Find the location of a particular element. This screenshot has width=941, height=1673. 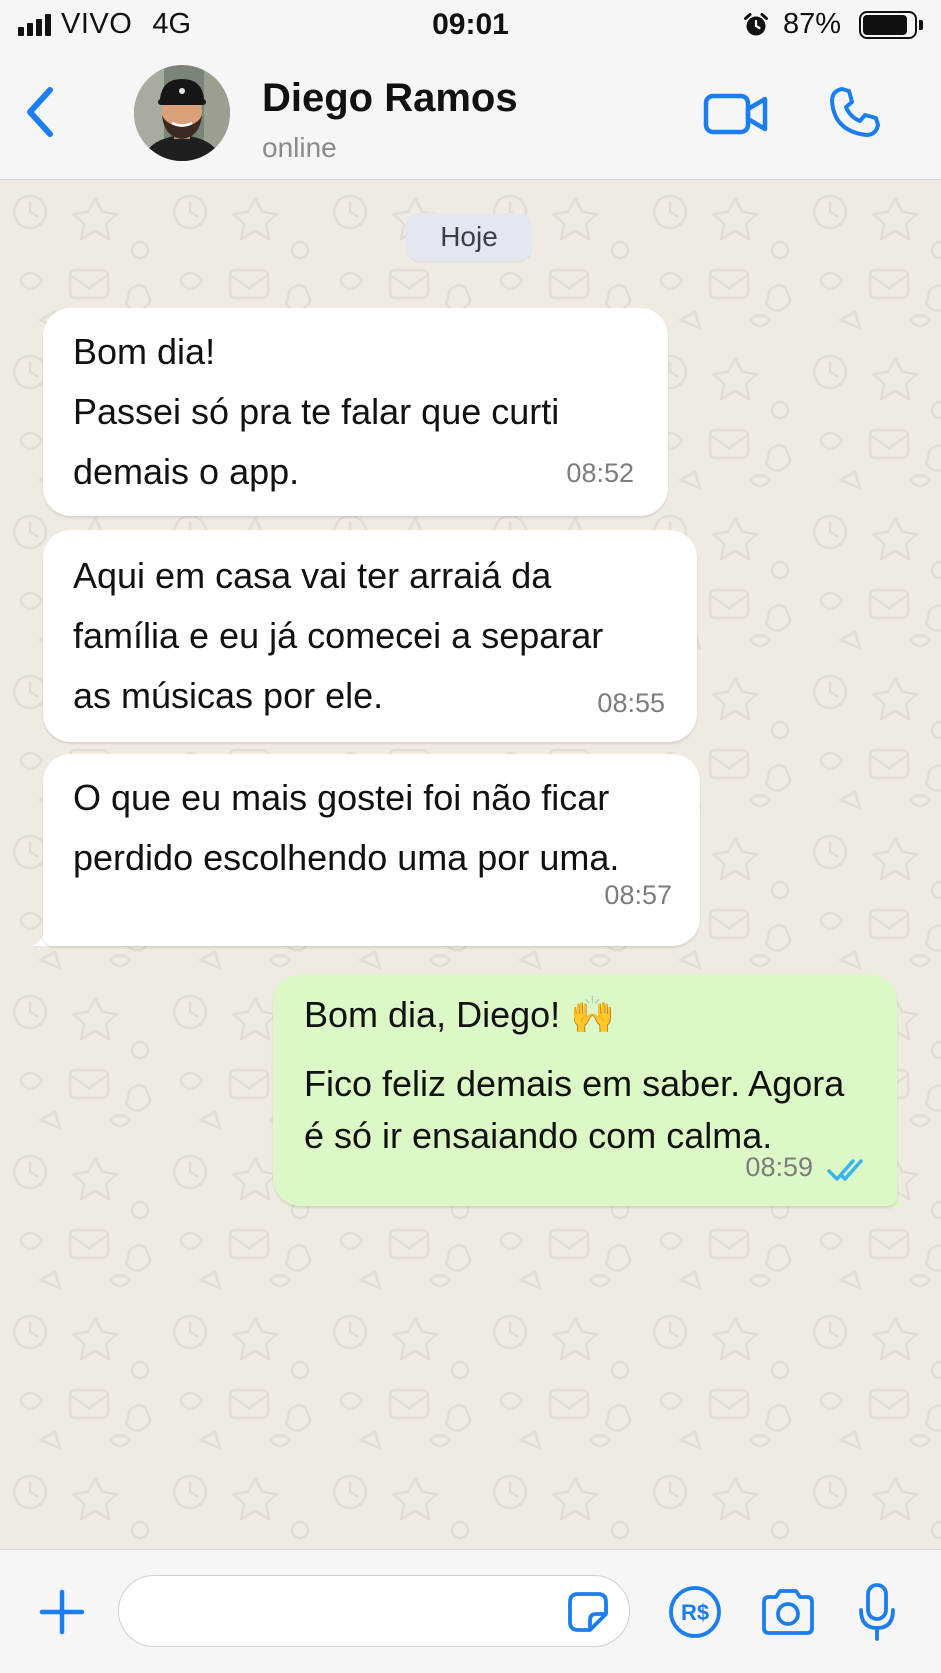

avatar is located at coordinates (182, 113).